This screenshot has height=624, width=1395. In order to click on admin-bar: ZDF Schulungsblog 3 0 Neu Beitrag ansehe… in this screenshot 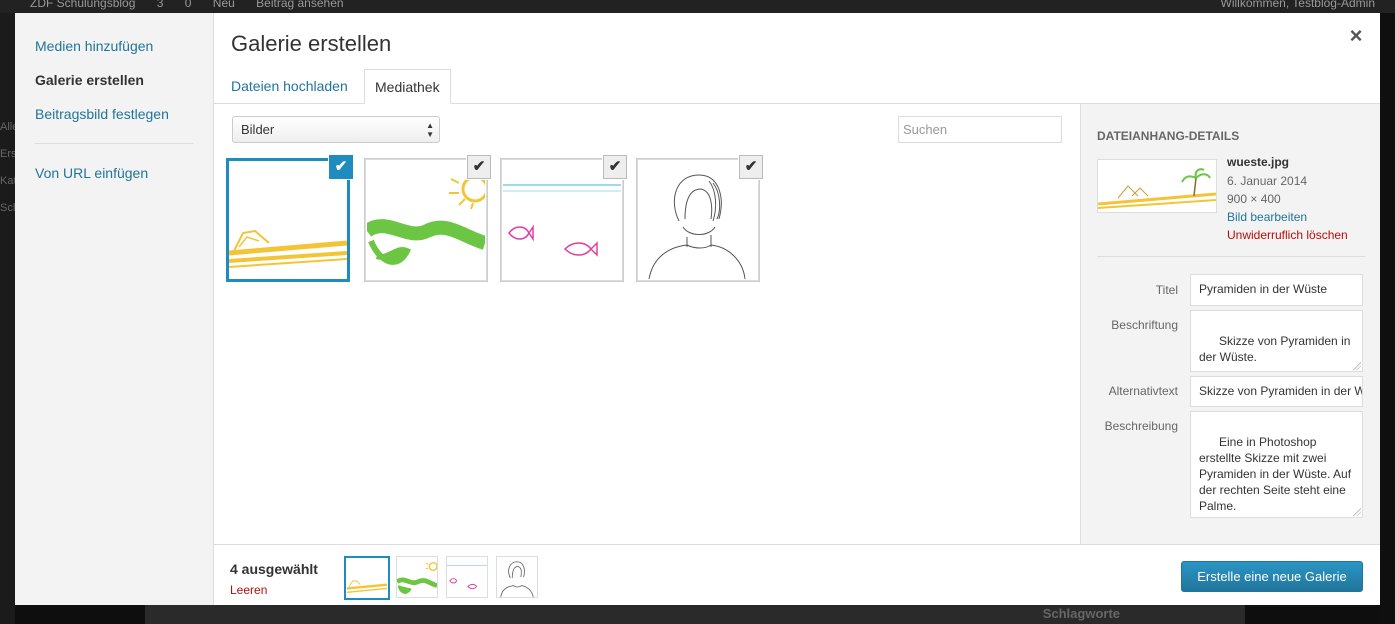, I will do `click(697, 6)`.